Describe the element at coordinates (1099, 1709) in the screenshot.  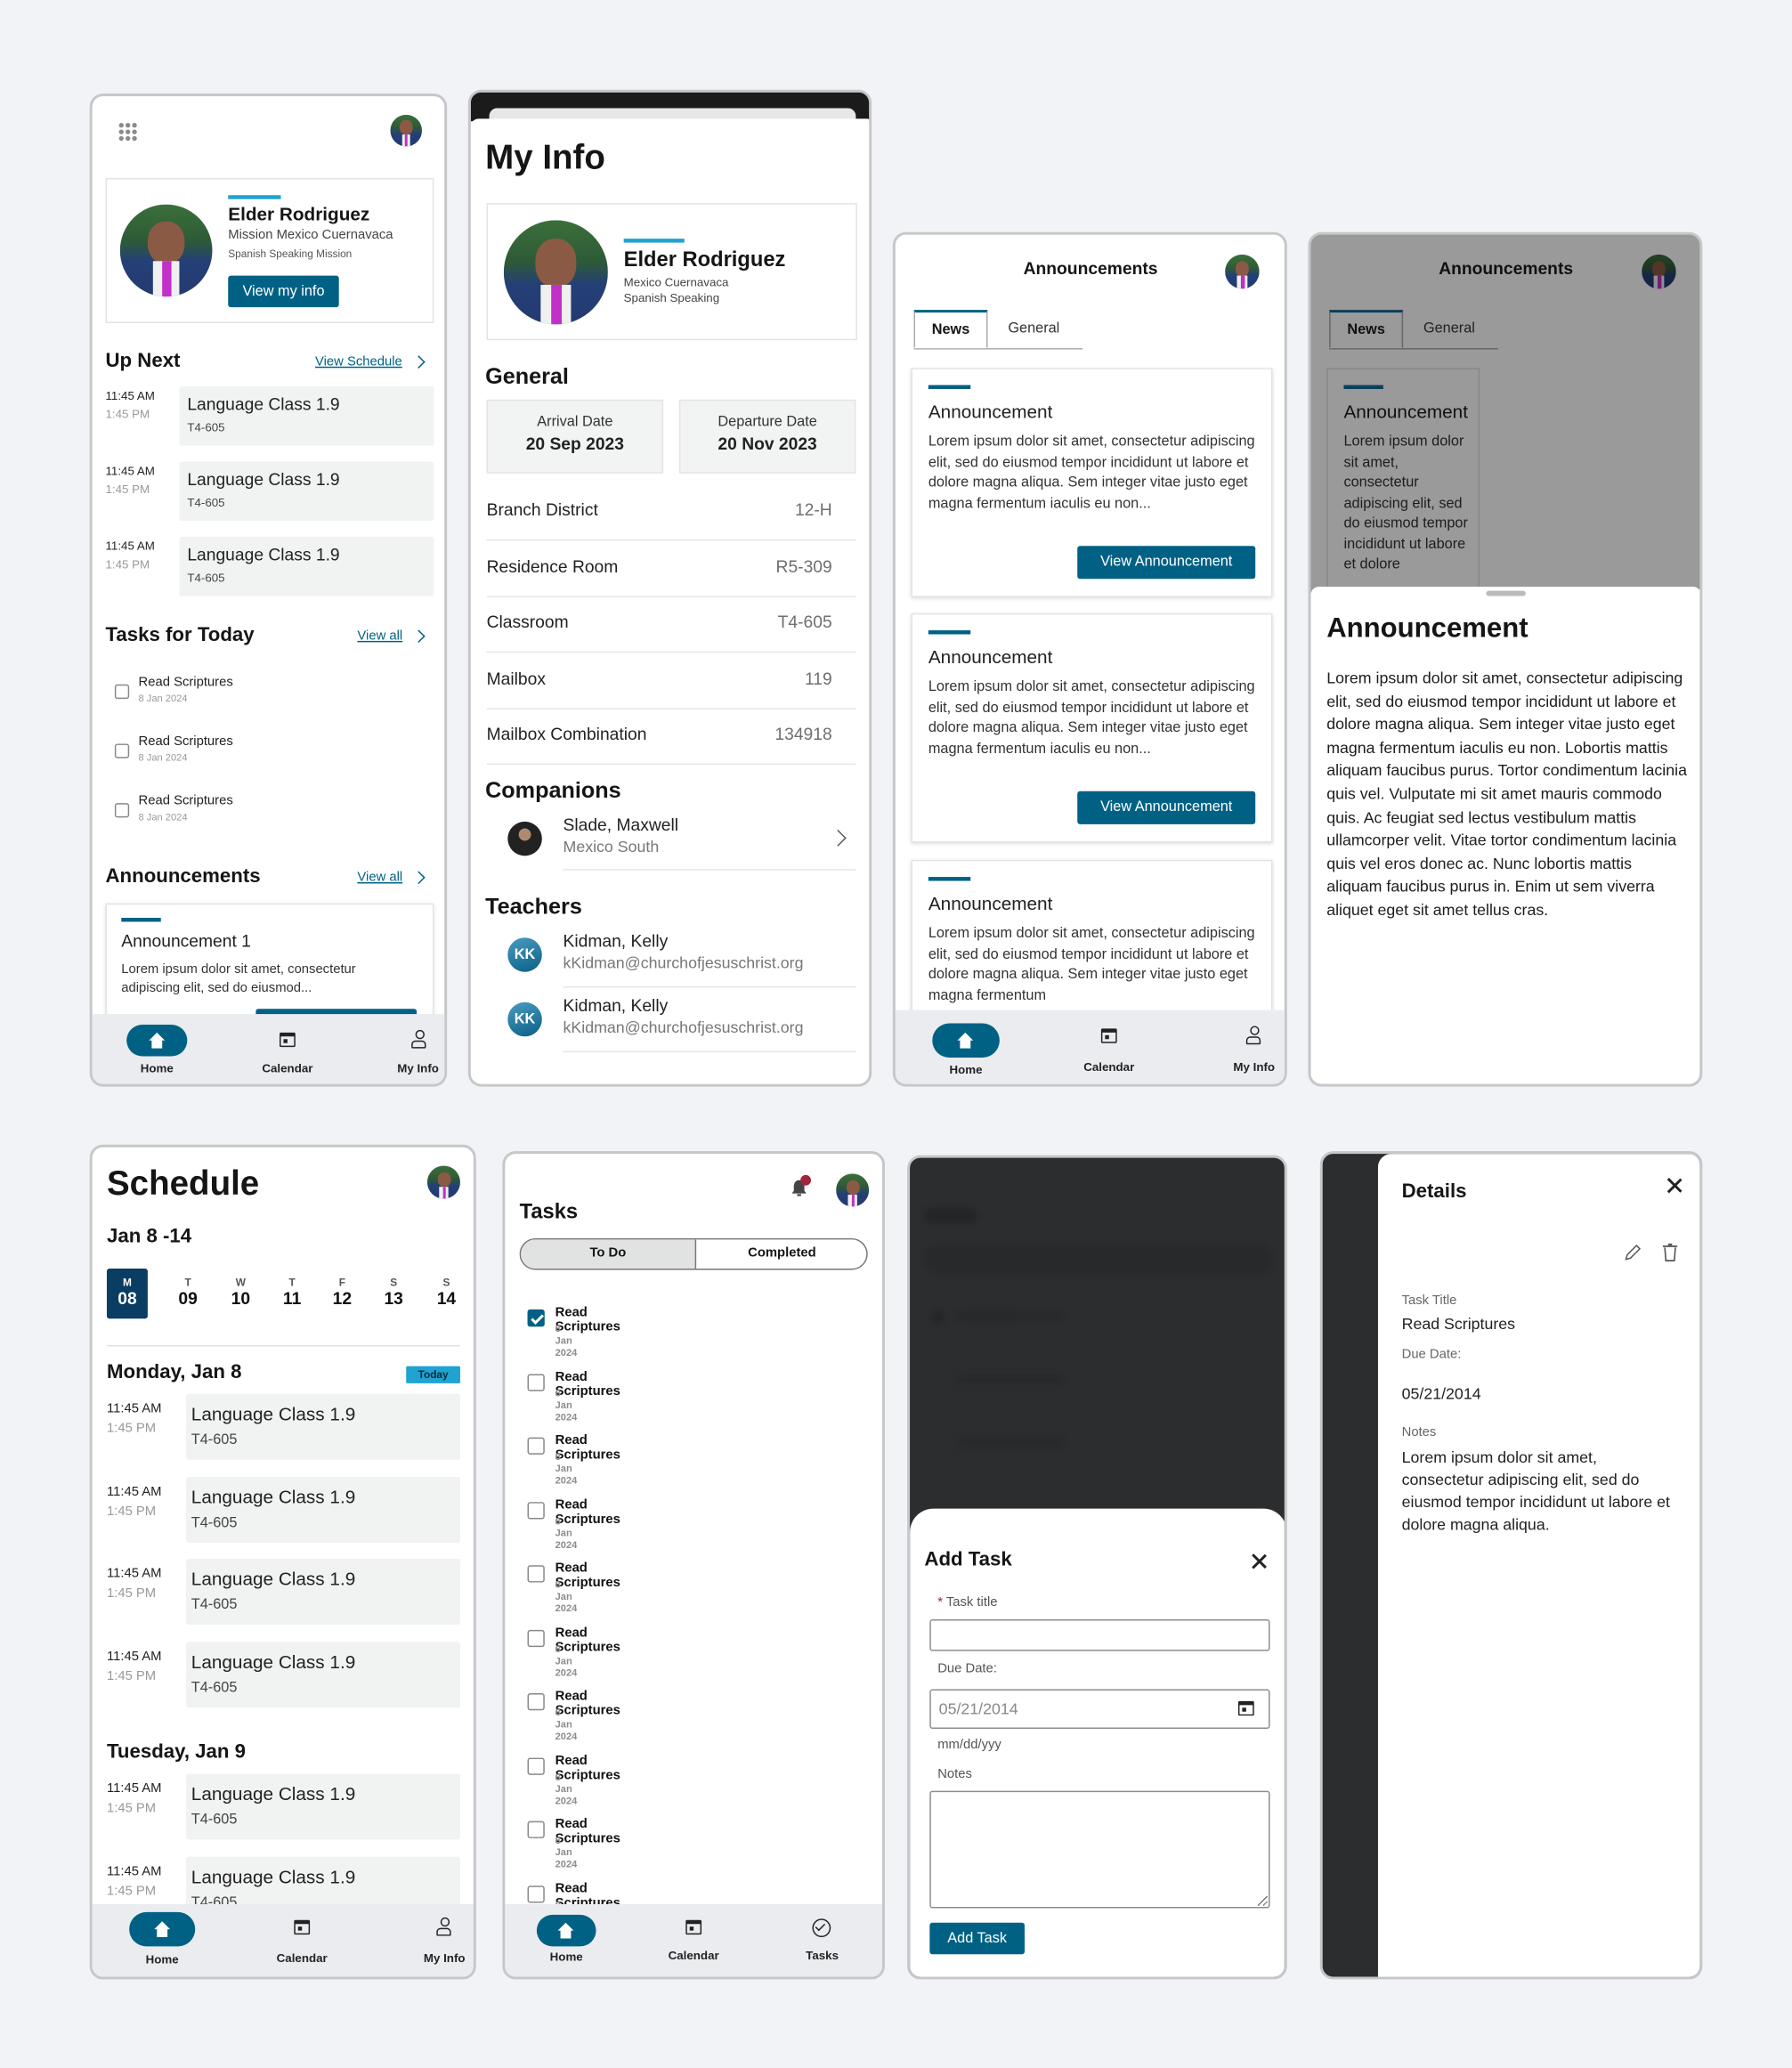
I see `due-date-input: 05/21/2014` at that location.